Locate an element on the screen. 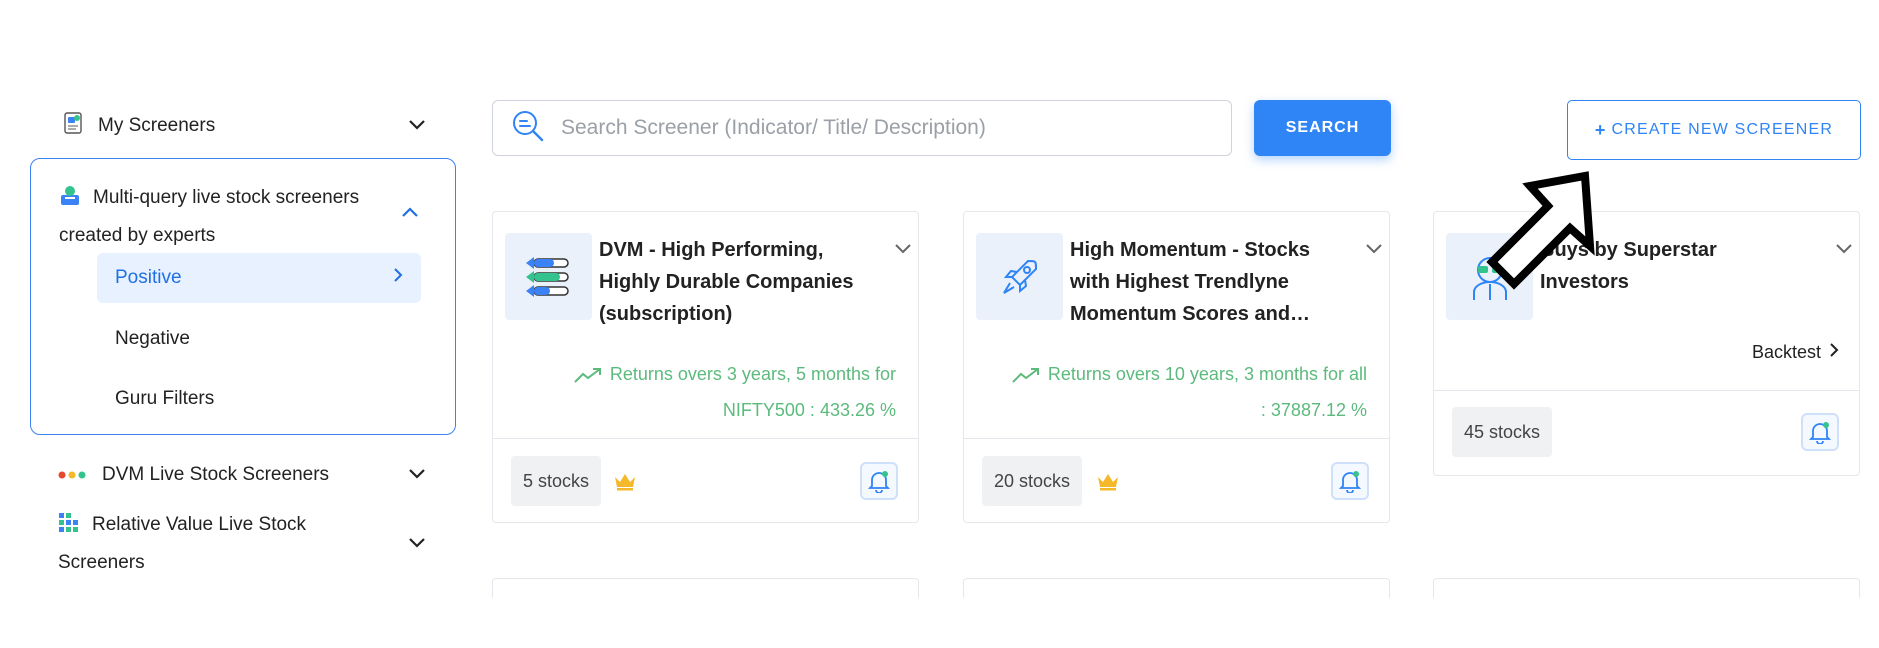  backtest-link: Backtest is located at coordinates (1795, 352).